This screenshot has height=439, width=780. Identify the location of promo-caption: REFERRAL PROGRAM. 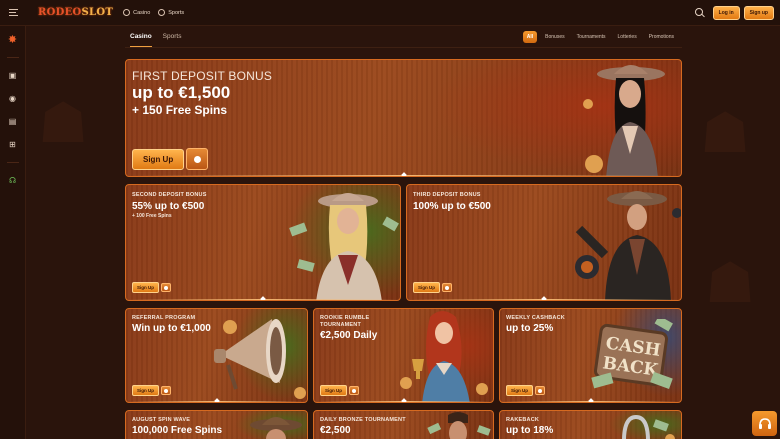
(164, 318).